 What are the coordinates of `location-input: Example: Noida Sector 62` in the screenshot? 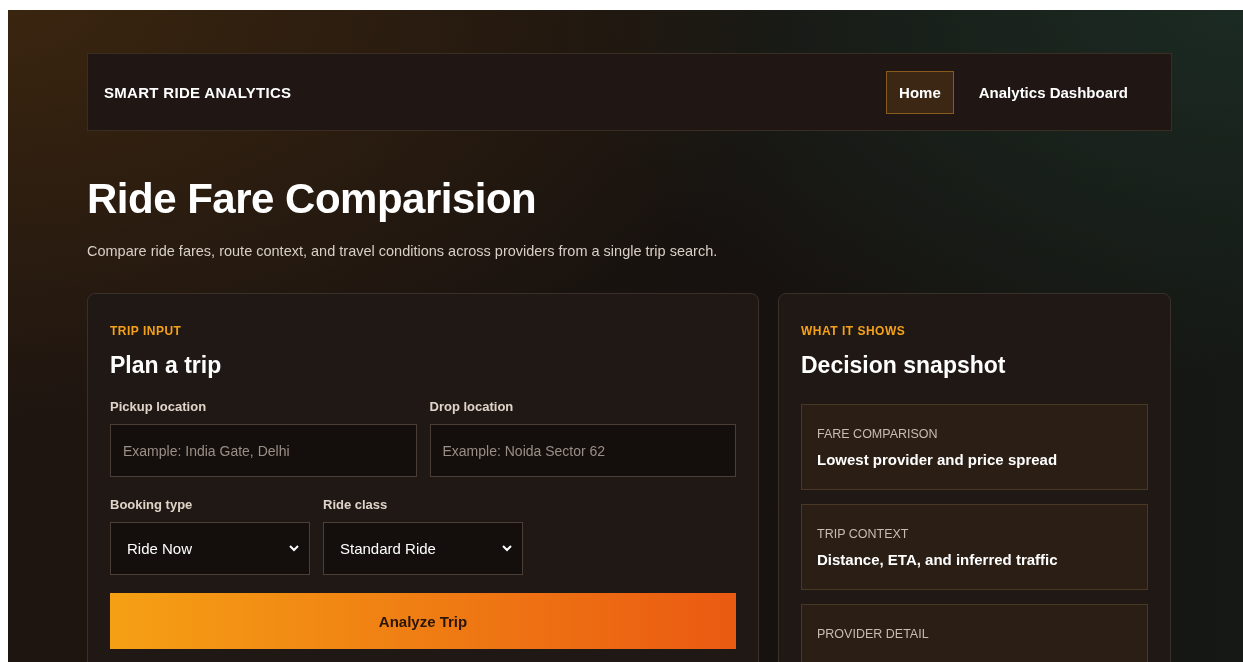 It's located at (582, 450).